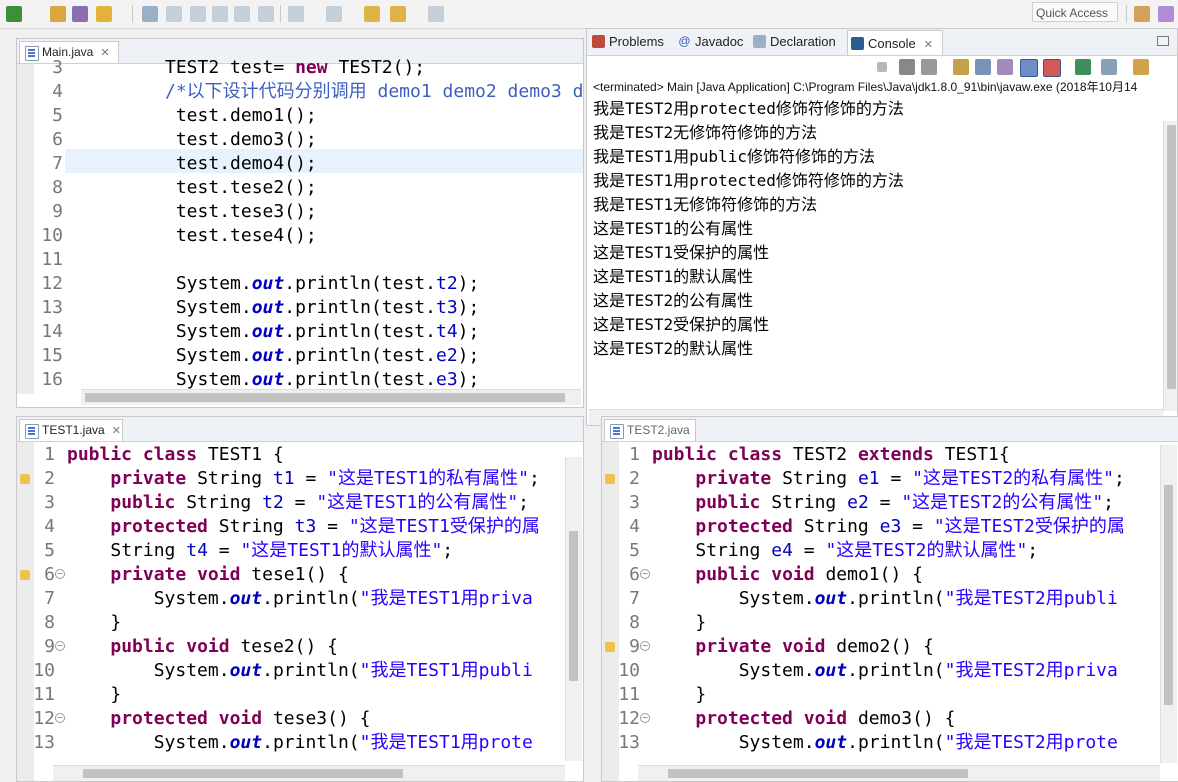  I want to click on line-number: 11, so click(44, 694).